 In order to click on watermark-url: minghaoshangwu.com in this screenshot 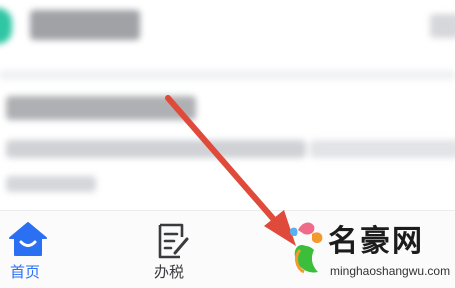, I will do `click(390, 271)`.